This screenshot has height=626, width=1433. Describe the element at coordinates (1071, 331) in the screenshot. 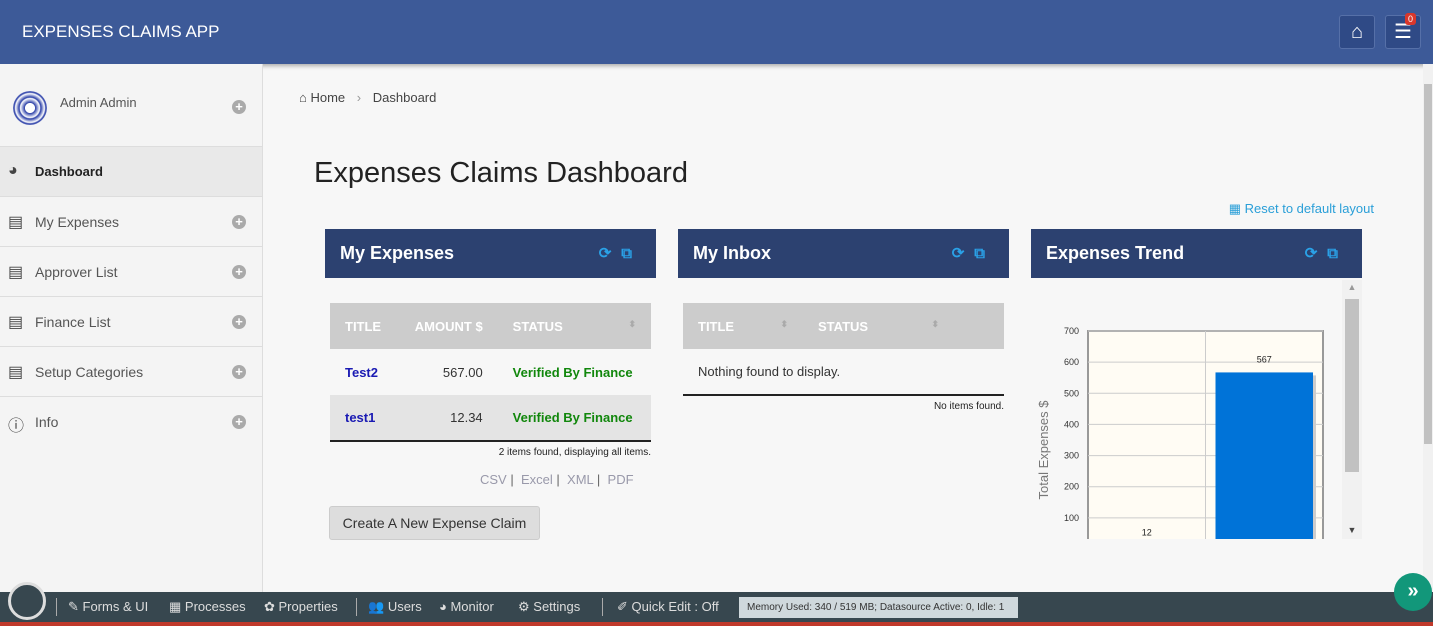

I see `y-tick-label: 700` at that location.